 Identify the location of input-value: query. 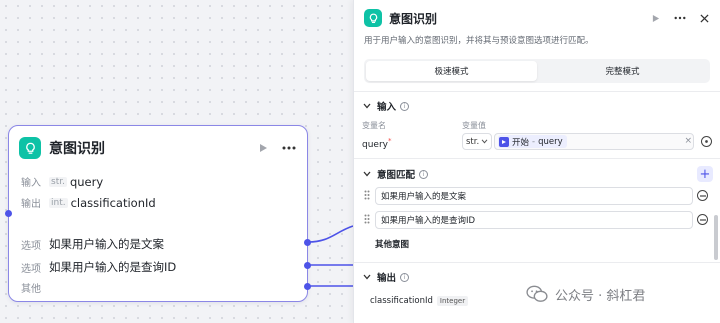
(86, 181).